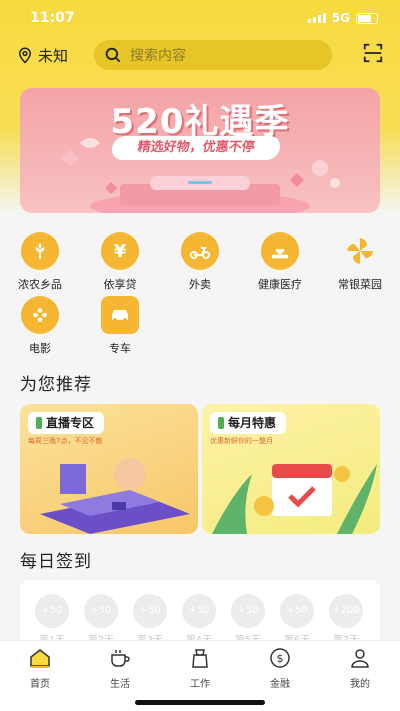 The image size is (400, 711). I want to click on dollar-coin-icon: $, so click(280, 658).